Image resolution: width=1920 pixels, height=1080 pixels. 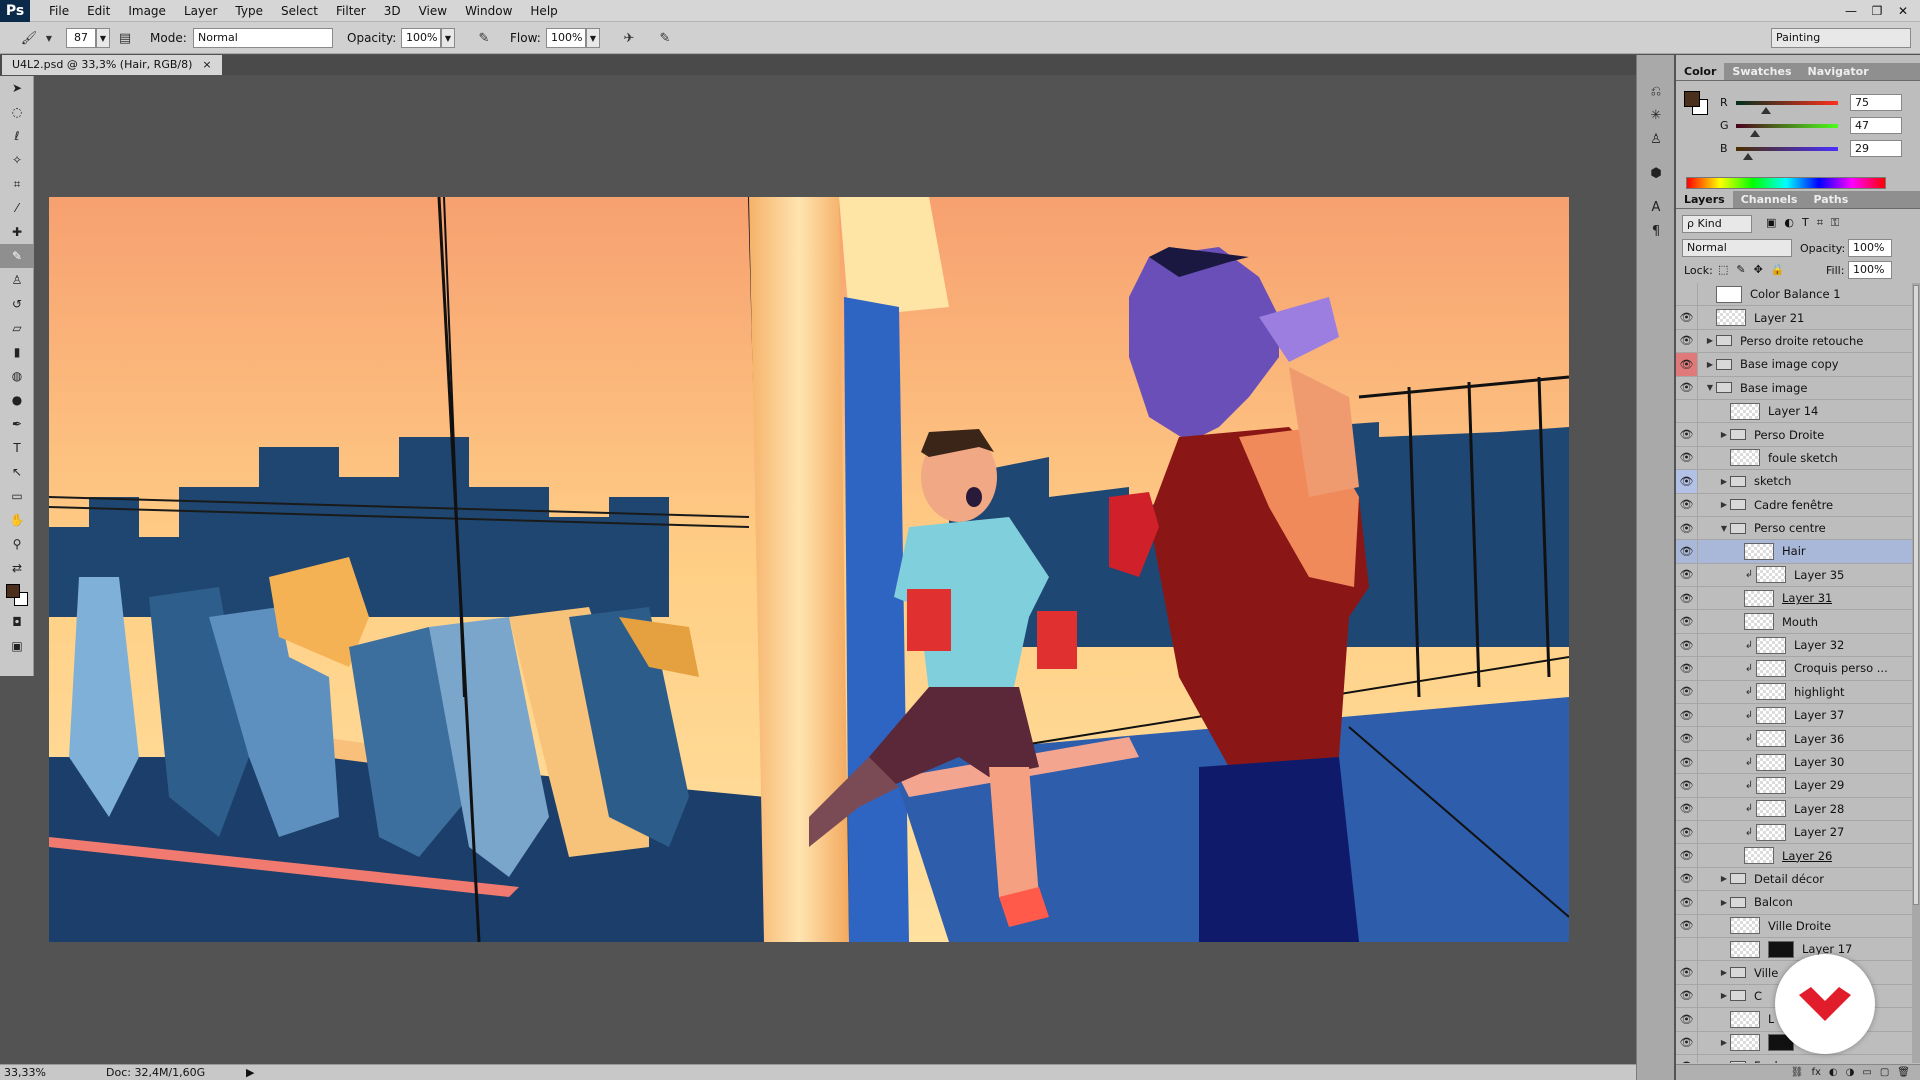 I want to click on brush-tool-icon: ✎, so click(x=17, y=256).